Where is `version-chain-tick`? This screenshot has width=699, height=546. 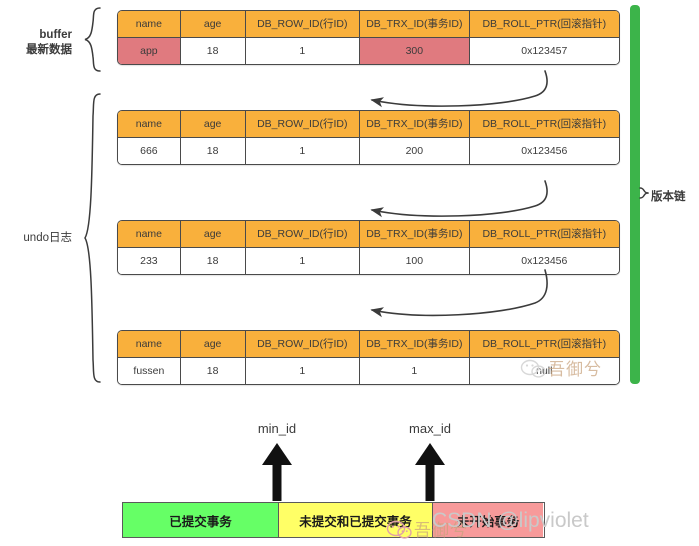
version-chain-tick is located at coordinates (644, 193).